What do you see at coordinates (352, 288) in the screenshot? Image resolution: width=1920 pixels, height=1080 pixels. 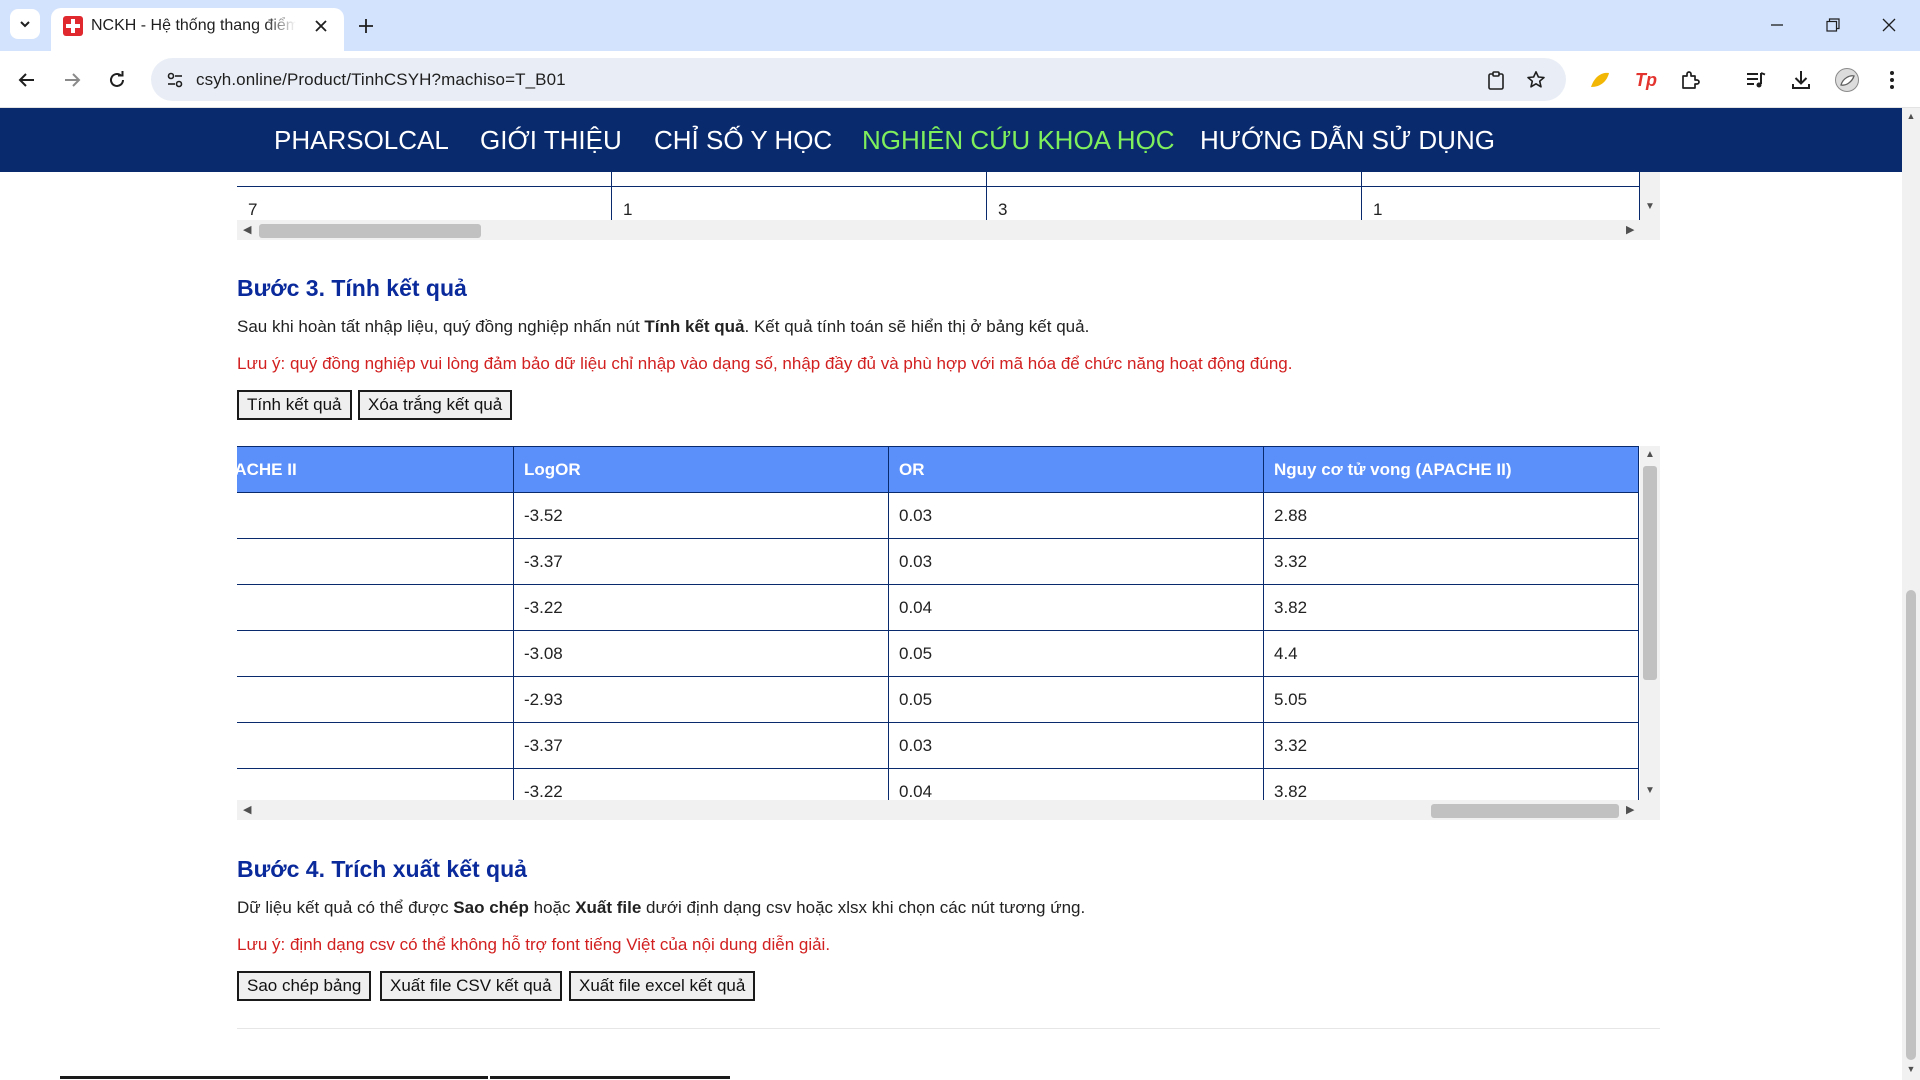 I see `step3-heading: Bước 3. Tính kết quả` at bounding box center [352, 288].